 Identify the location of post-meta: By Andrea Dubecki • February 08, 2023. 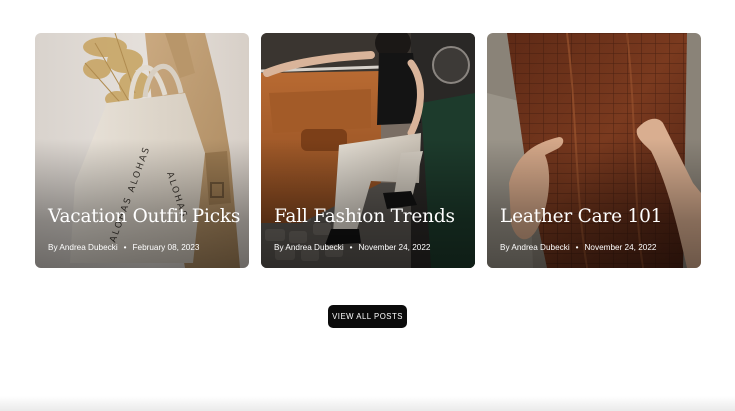
(145, 247).